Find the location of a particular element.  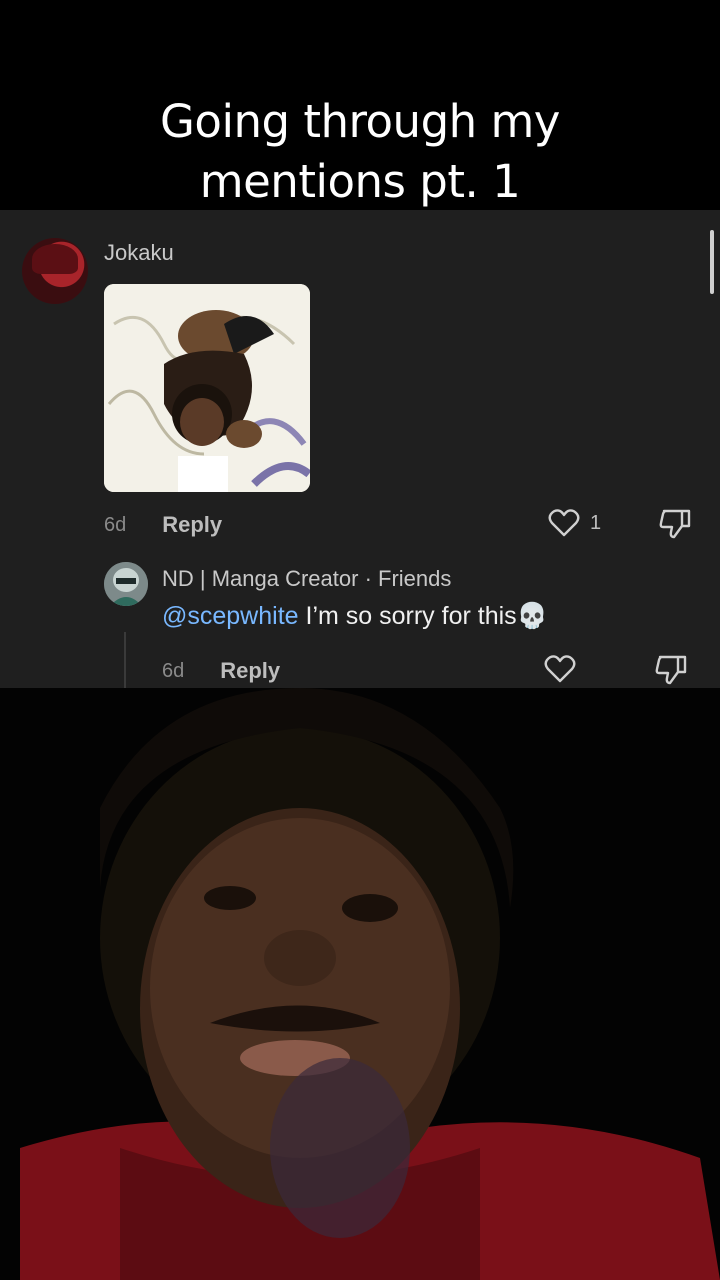

like-button: 1 is located at coordinates (574, 523).